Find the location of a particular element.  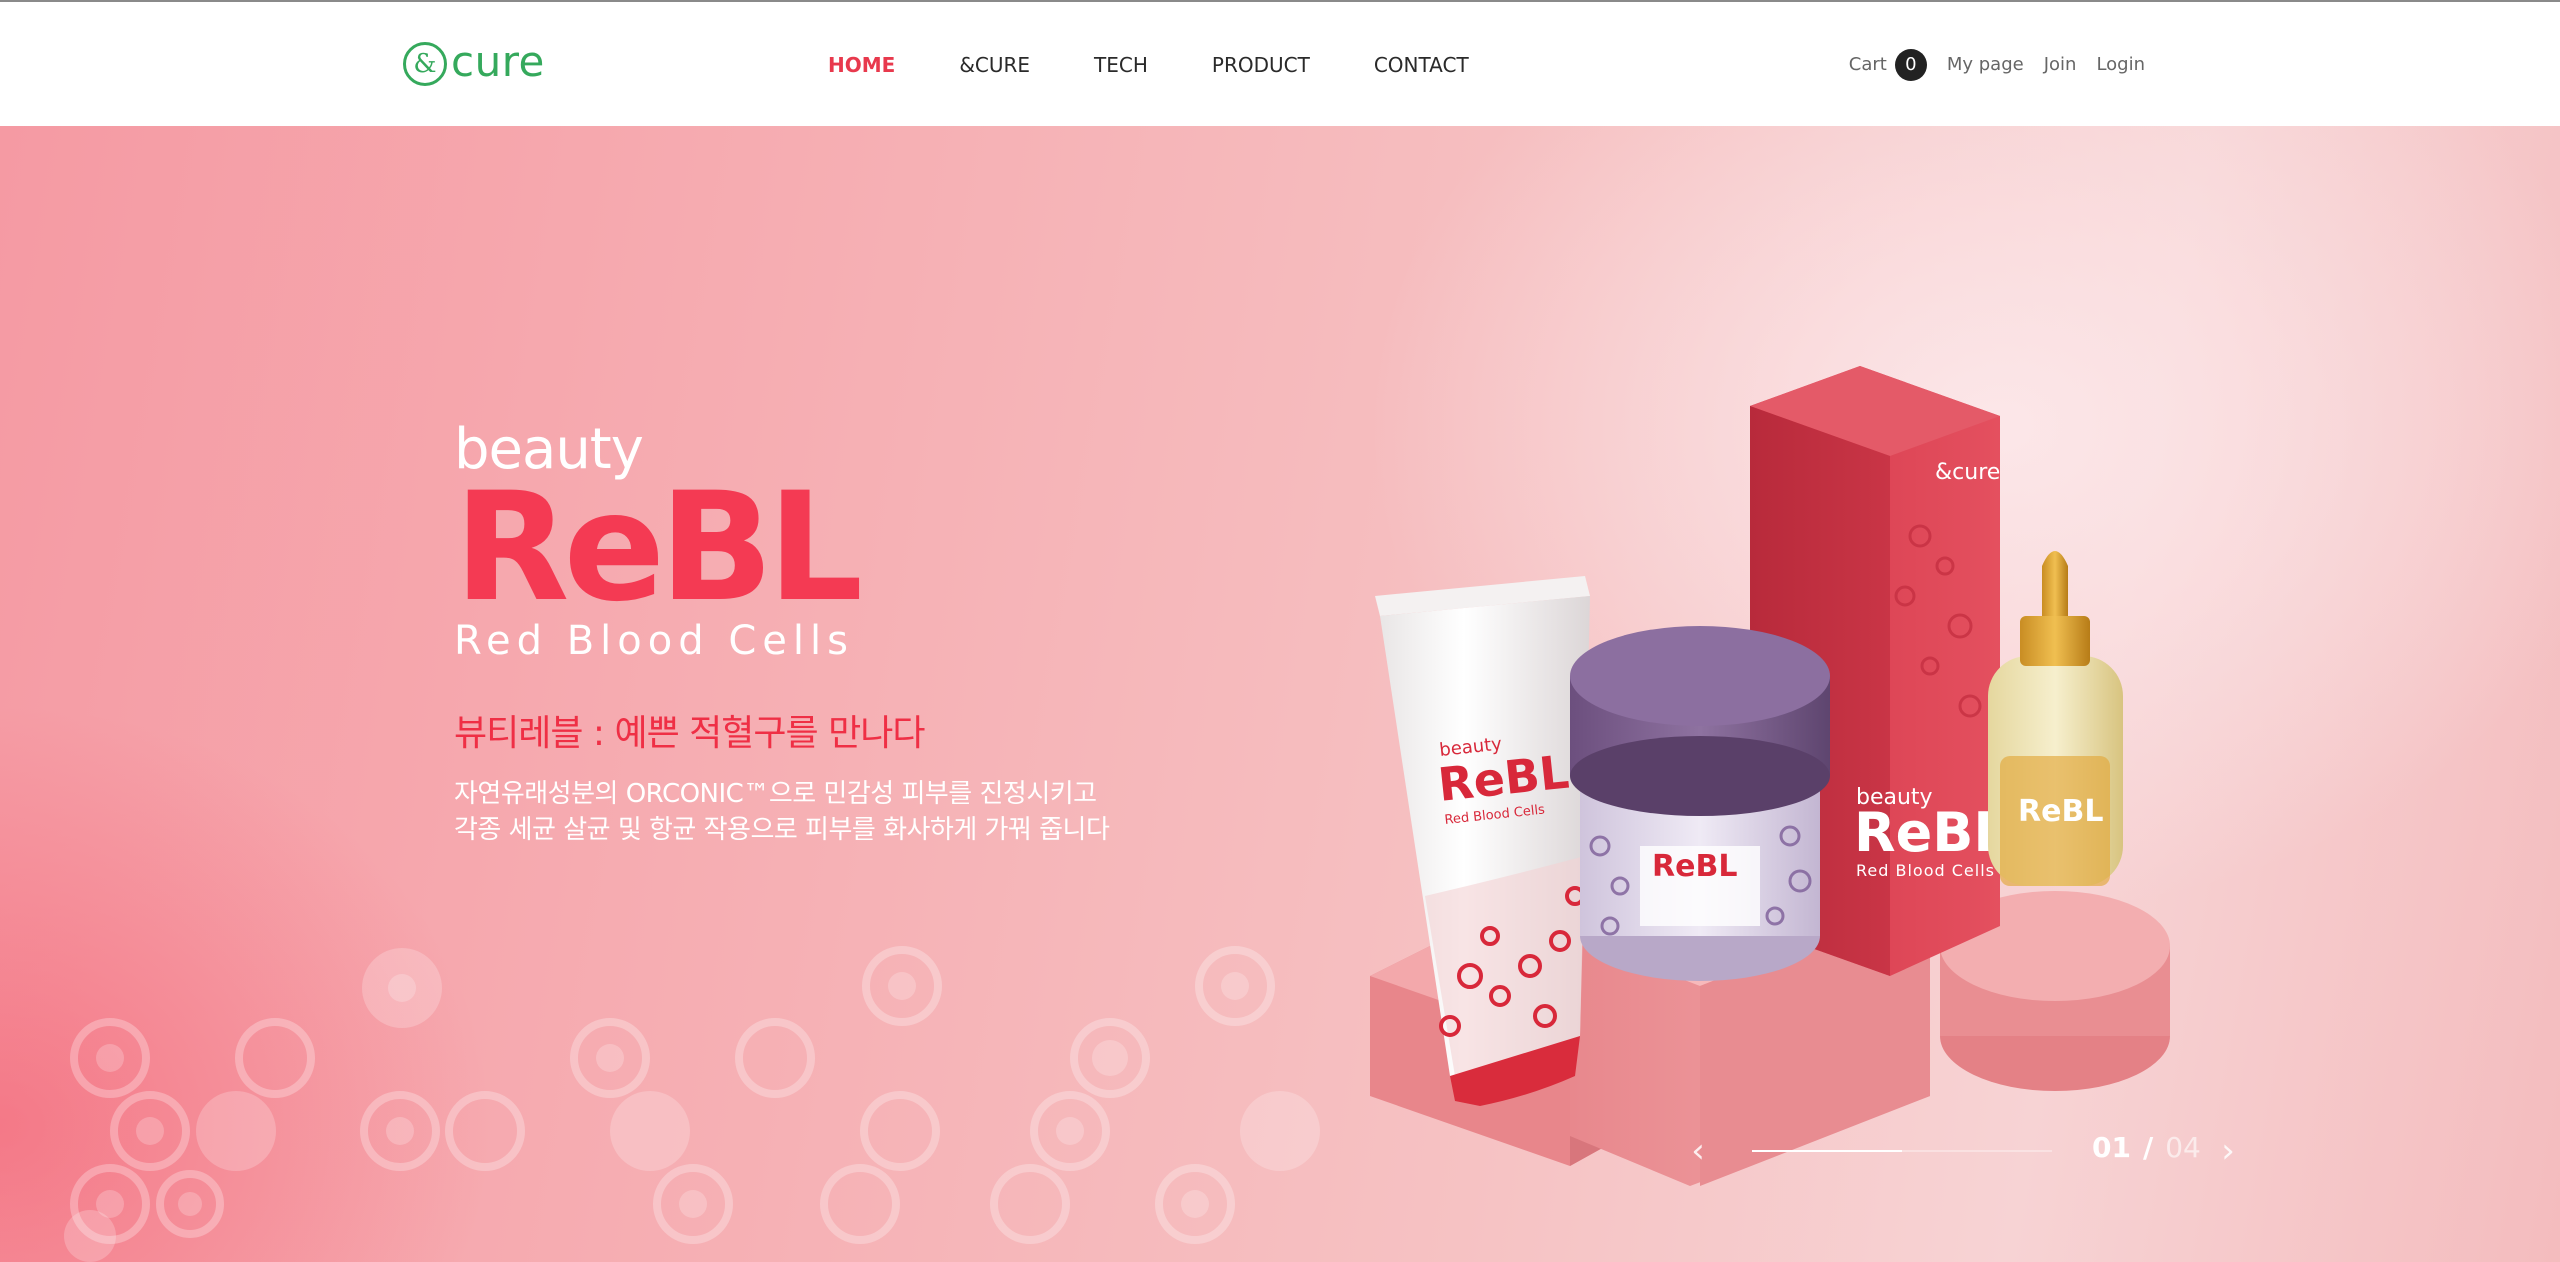

slider-progress-fill is located at coordinates (1827, 1151).